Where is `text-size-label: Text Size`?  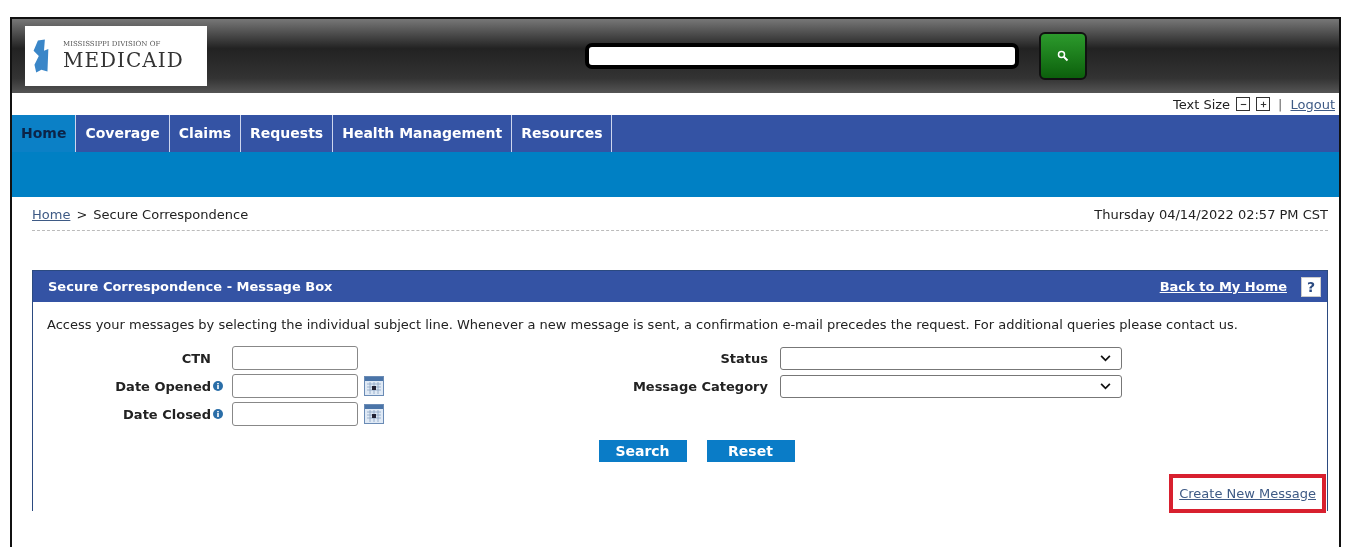
text-size-label: Text Size is located at coordinates (1201, 104).